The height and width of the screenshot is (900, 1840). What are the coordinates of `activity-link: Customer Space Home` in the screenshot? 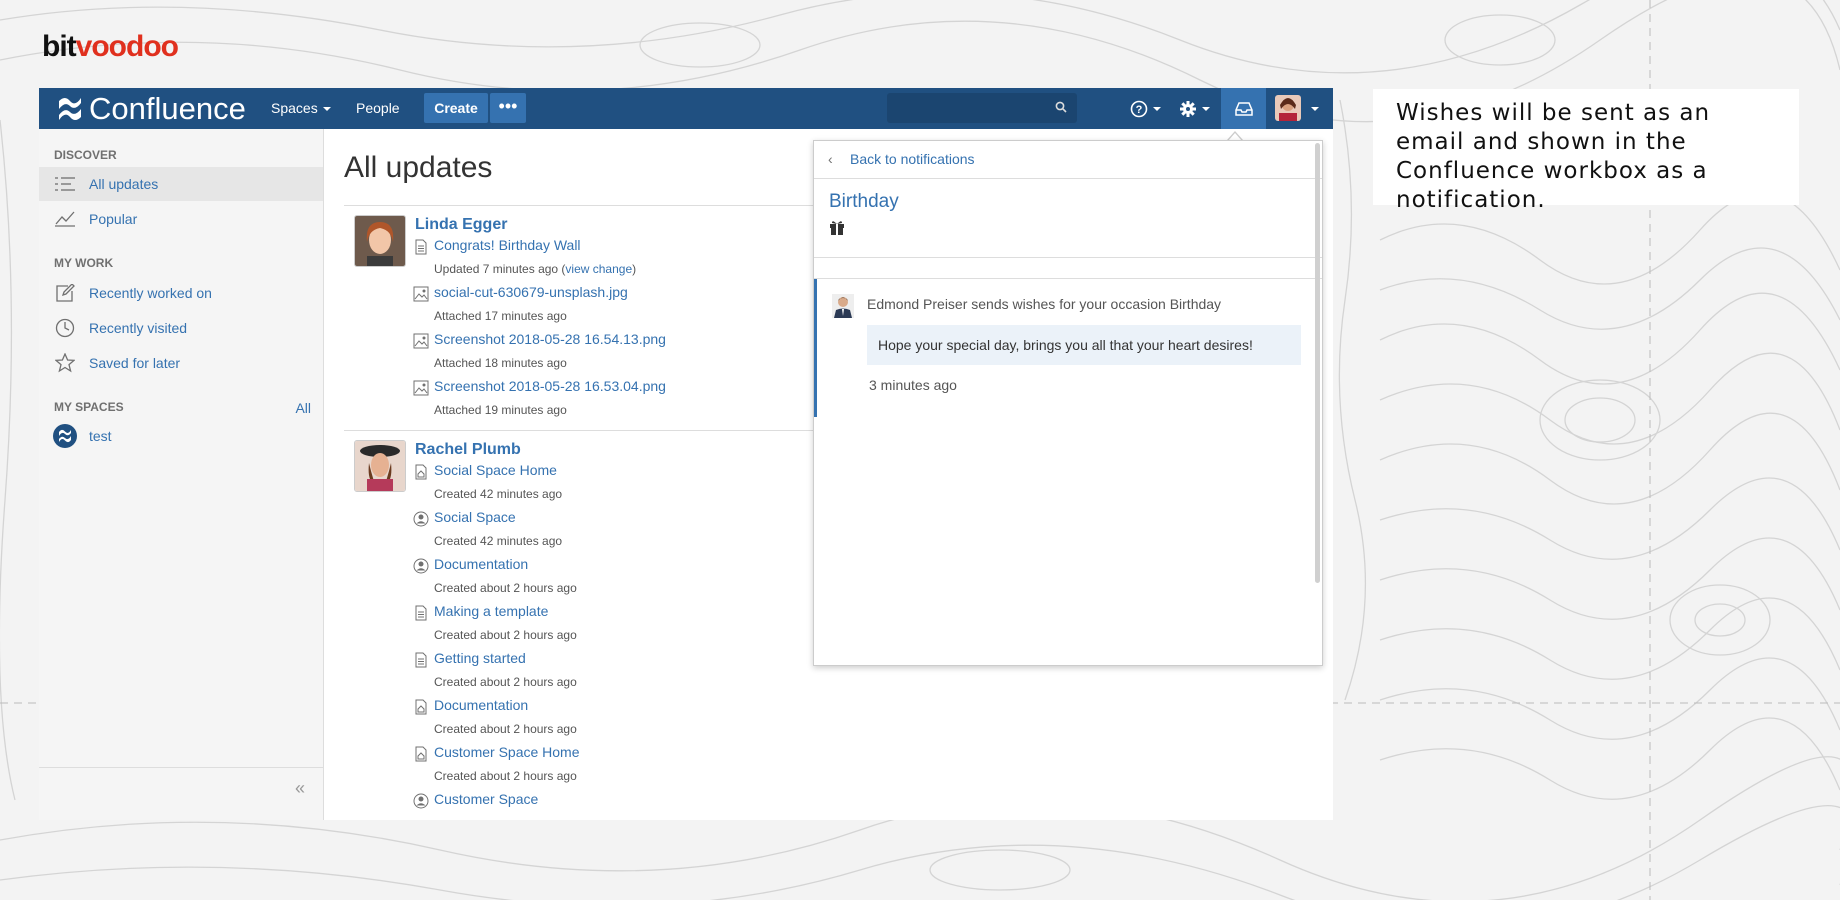 It's located at (507, 752).